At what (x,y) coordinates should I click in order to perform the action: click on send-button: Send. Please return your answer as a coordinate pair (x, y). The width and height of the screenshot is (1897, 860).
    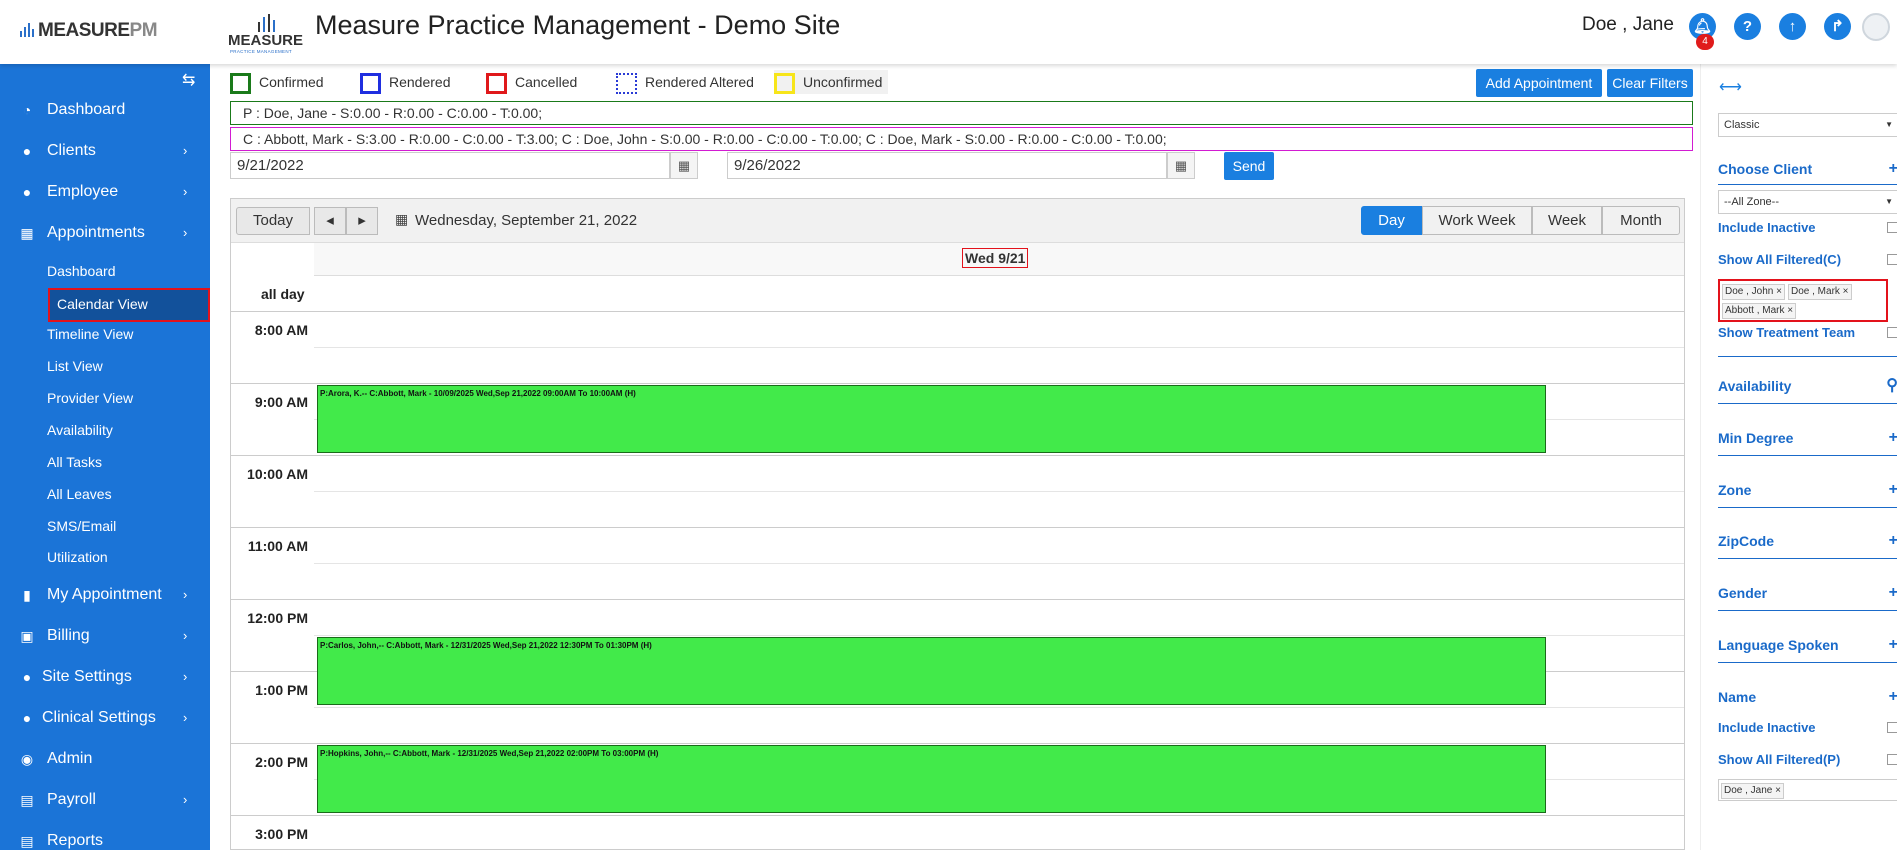
    Looking at the image, I should click on (1249, 166).